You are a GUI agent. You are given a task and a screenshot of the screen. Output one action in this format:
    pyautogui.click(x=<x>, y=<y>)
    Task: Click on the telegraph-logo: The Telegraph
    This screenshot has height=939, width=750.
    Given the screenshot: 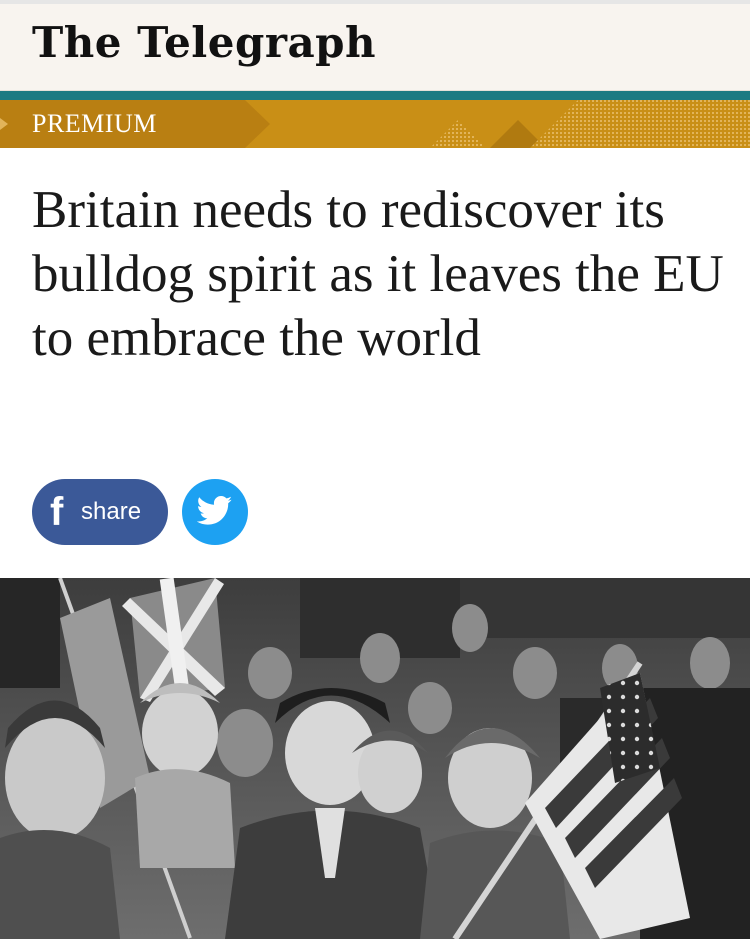 What is the action you would take?
    pyautogui.click(x=204, y=42)
    